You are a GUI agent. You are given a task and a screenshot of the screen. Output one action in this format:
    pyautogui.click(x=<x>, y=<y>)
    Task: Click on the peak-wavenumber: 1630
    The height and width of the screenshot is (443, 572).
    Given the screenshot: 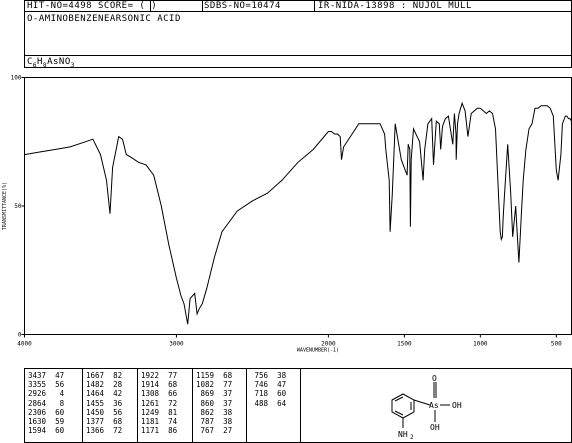 What is the action you would take?
    pyautogui.click(x=37, y=421)
    